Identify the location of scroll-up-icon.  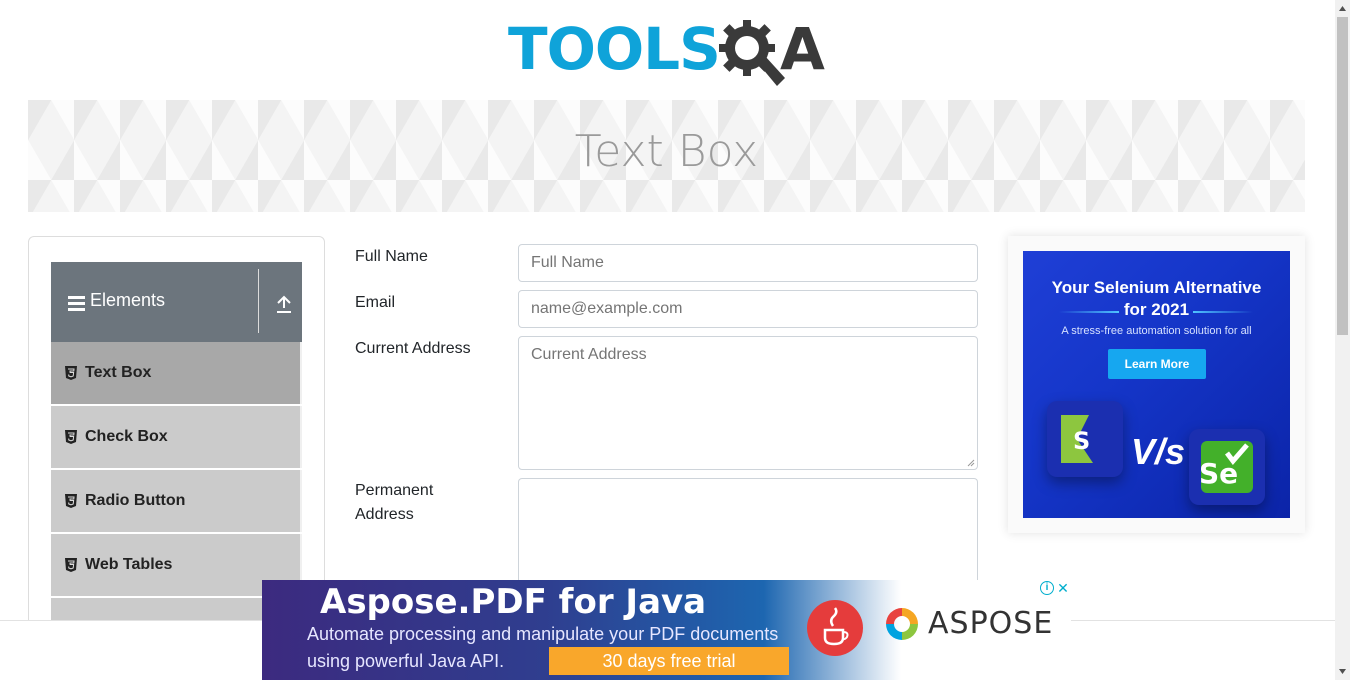
(1342, 8).